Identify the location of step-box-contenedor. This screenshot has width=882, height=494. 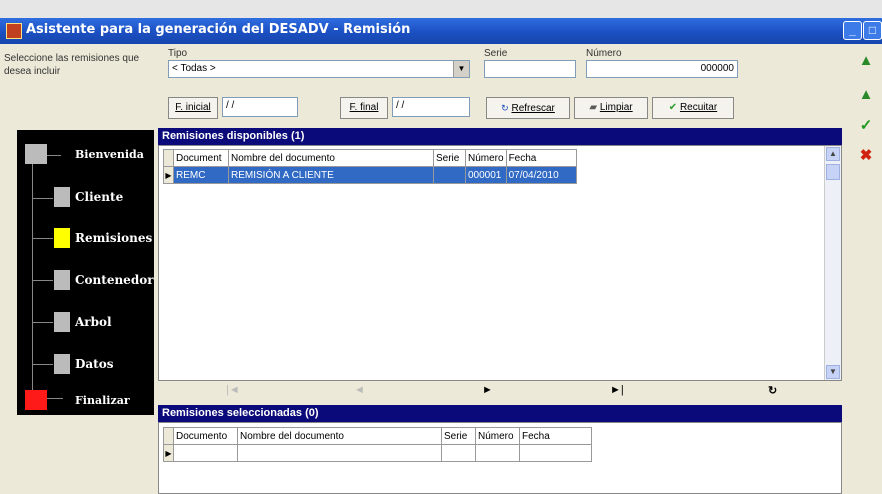
(62, 280).